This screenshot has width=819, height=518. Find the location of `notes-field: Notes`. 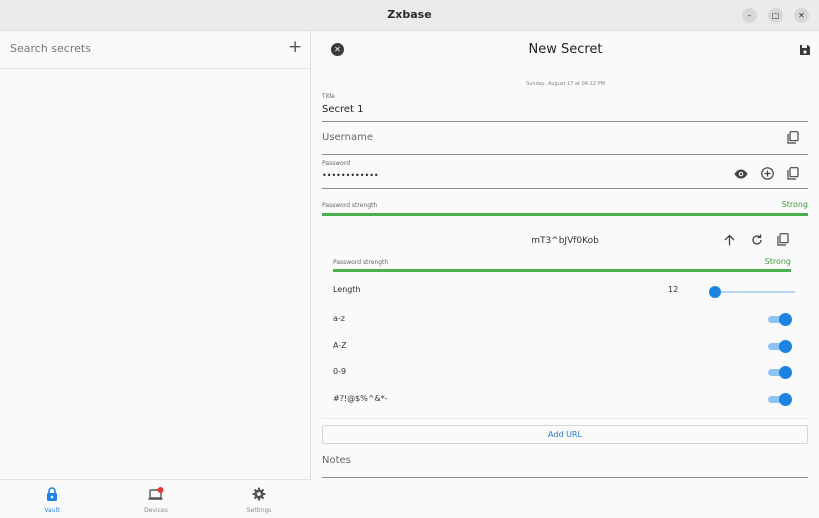

notes-field: Notes is located at coordinates (565, 463).